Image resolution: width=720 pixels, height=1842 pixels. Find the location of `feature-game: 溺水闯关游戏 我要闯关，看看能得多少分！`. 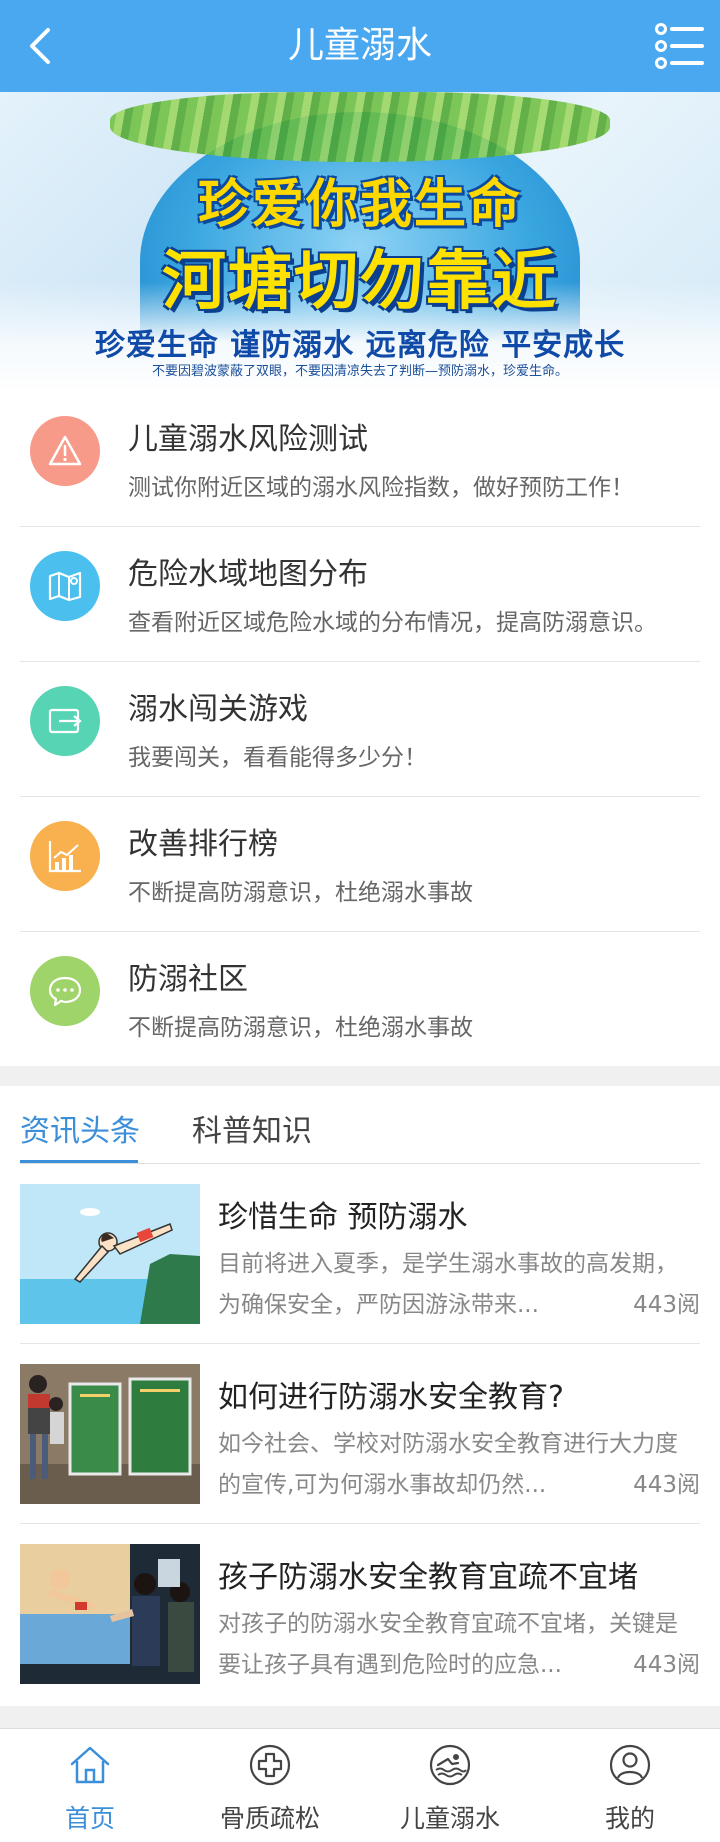

feature-game: 溺水闯关游戏 我要闯关，看看能得多少分！ is located at coordinates (360, 729).